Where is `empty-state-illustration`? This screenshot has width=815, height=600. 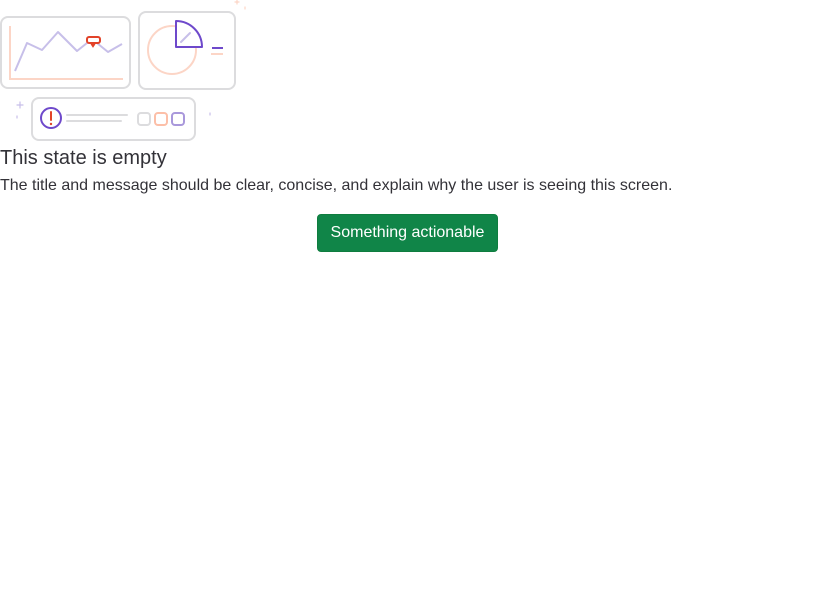 empty-state-illustration is located at coordinates (123, 70).